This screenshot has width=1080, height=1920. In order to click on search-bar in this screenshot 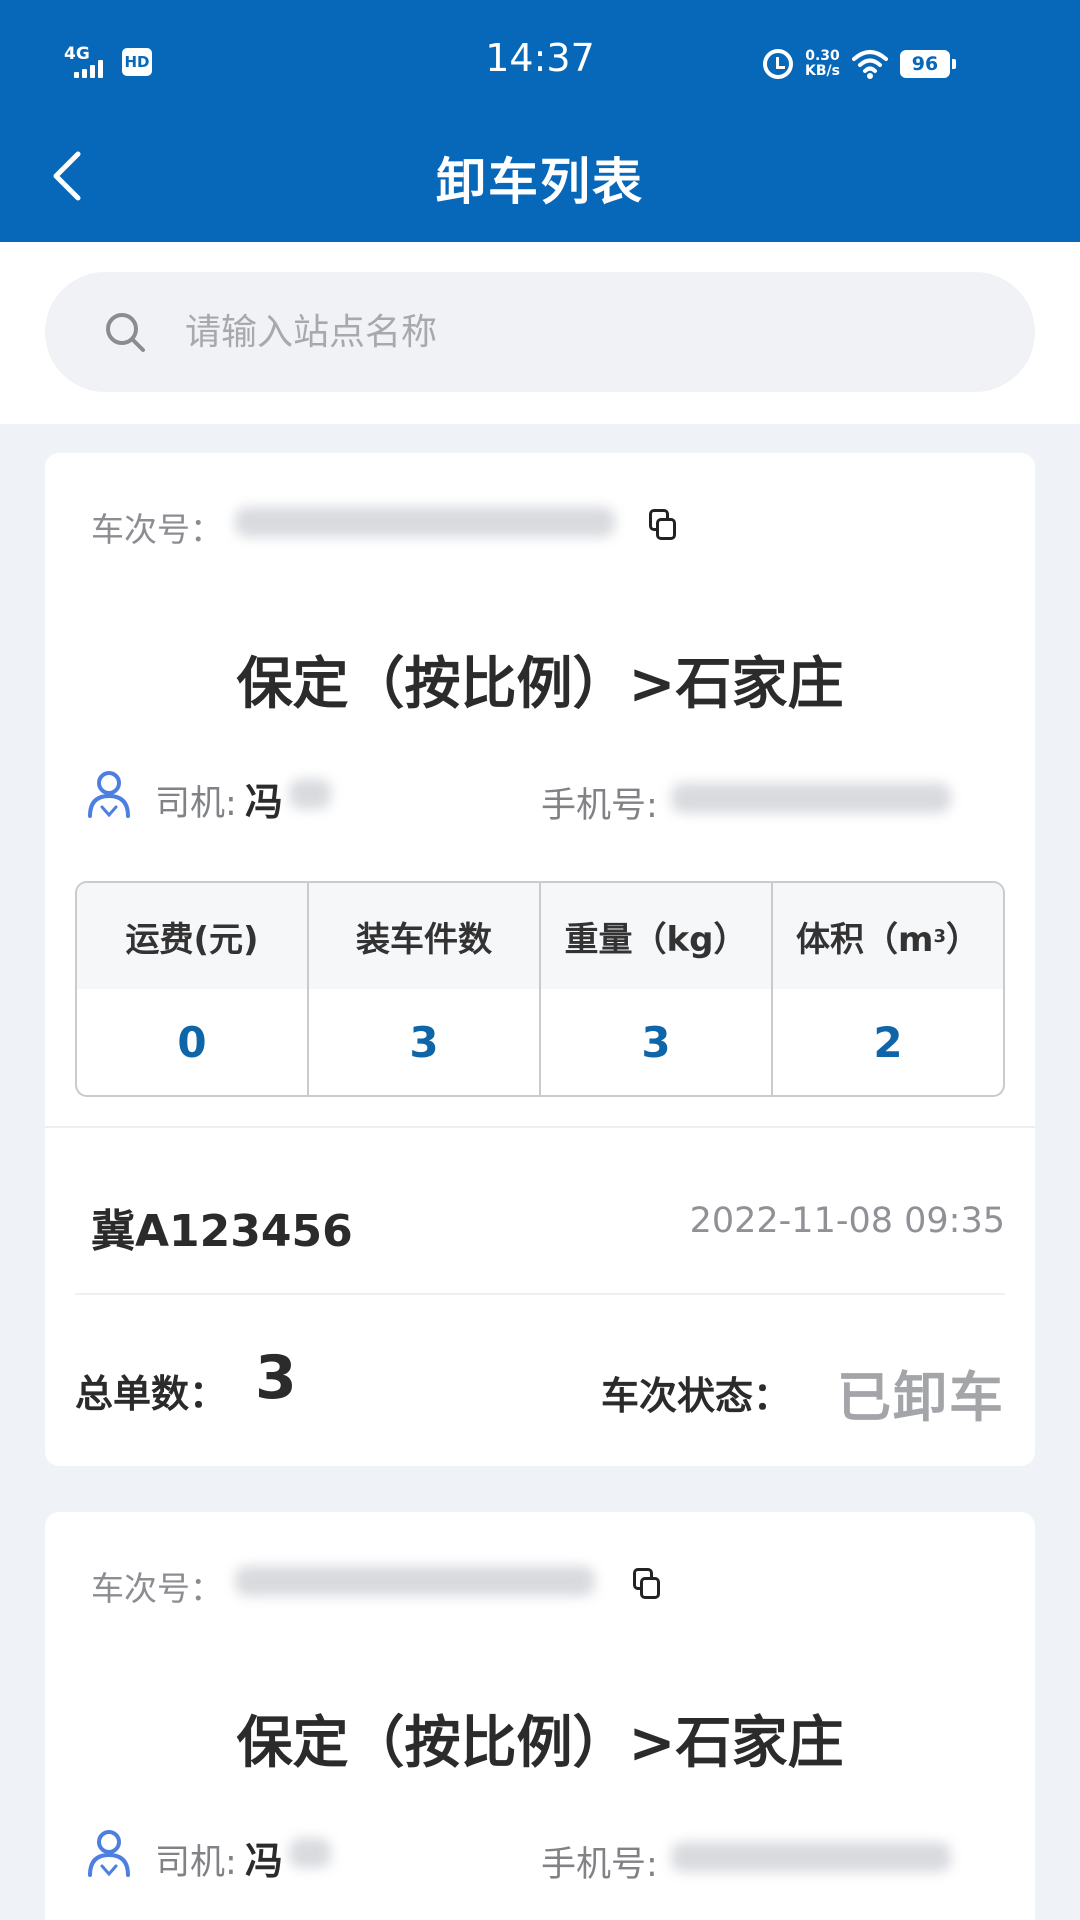, I will do `click(540, 332)`.